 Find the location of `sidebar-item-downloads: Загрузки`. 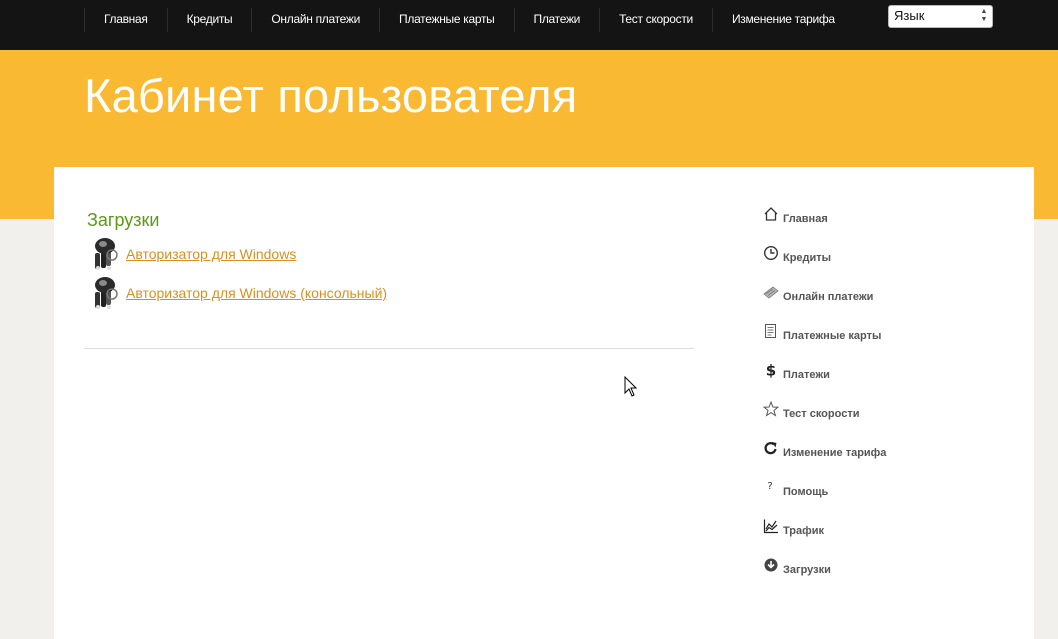

sidebar-item-downloads: Загрузки is located at coordinates (797, 567).